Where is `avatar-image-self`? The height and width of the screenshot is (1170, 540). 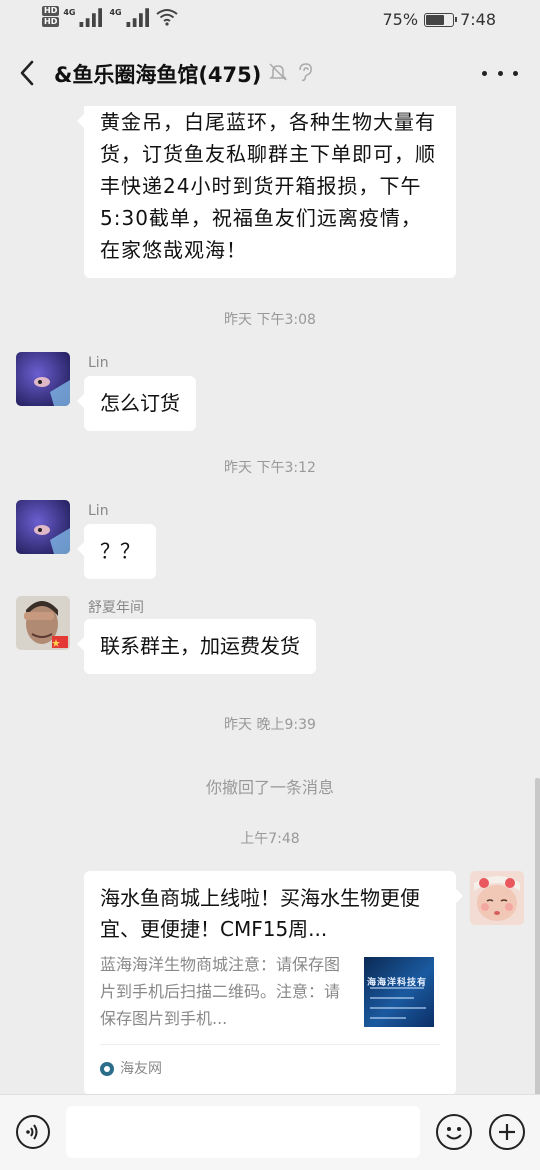 avatar-image-self is located at coordinates (497, 898).